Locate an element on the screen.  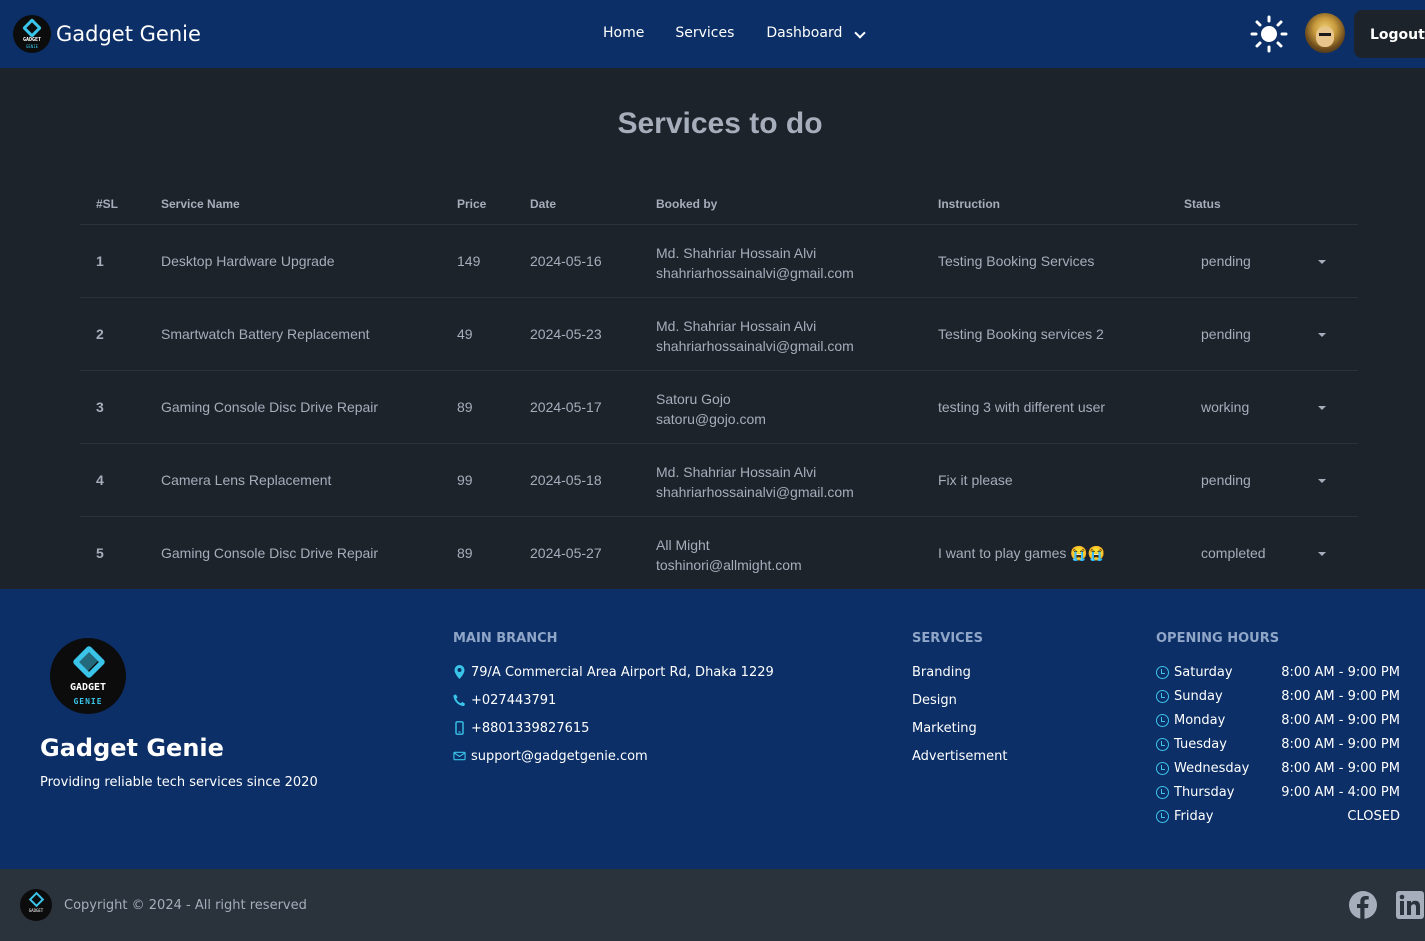
brand-name: Gadget Genie is located at coordinates (128, 34).